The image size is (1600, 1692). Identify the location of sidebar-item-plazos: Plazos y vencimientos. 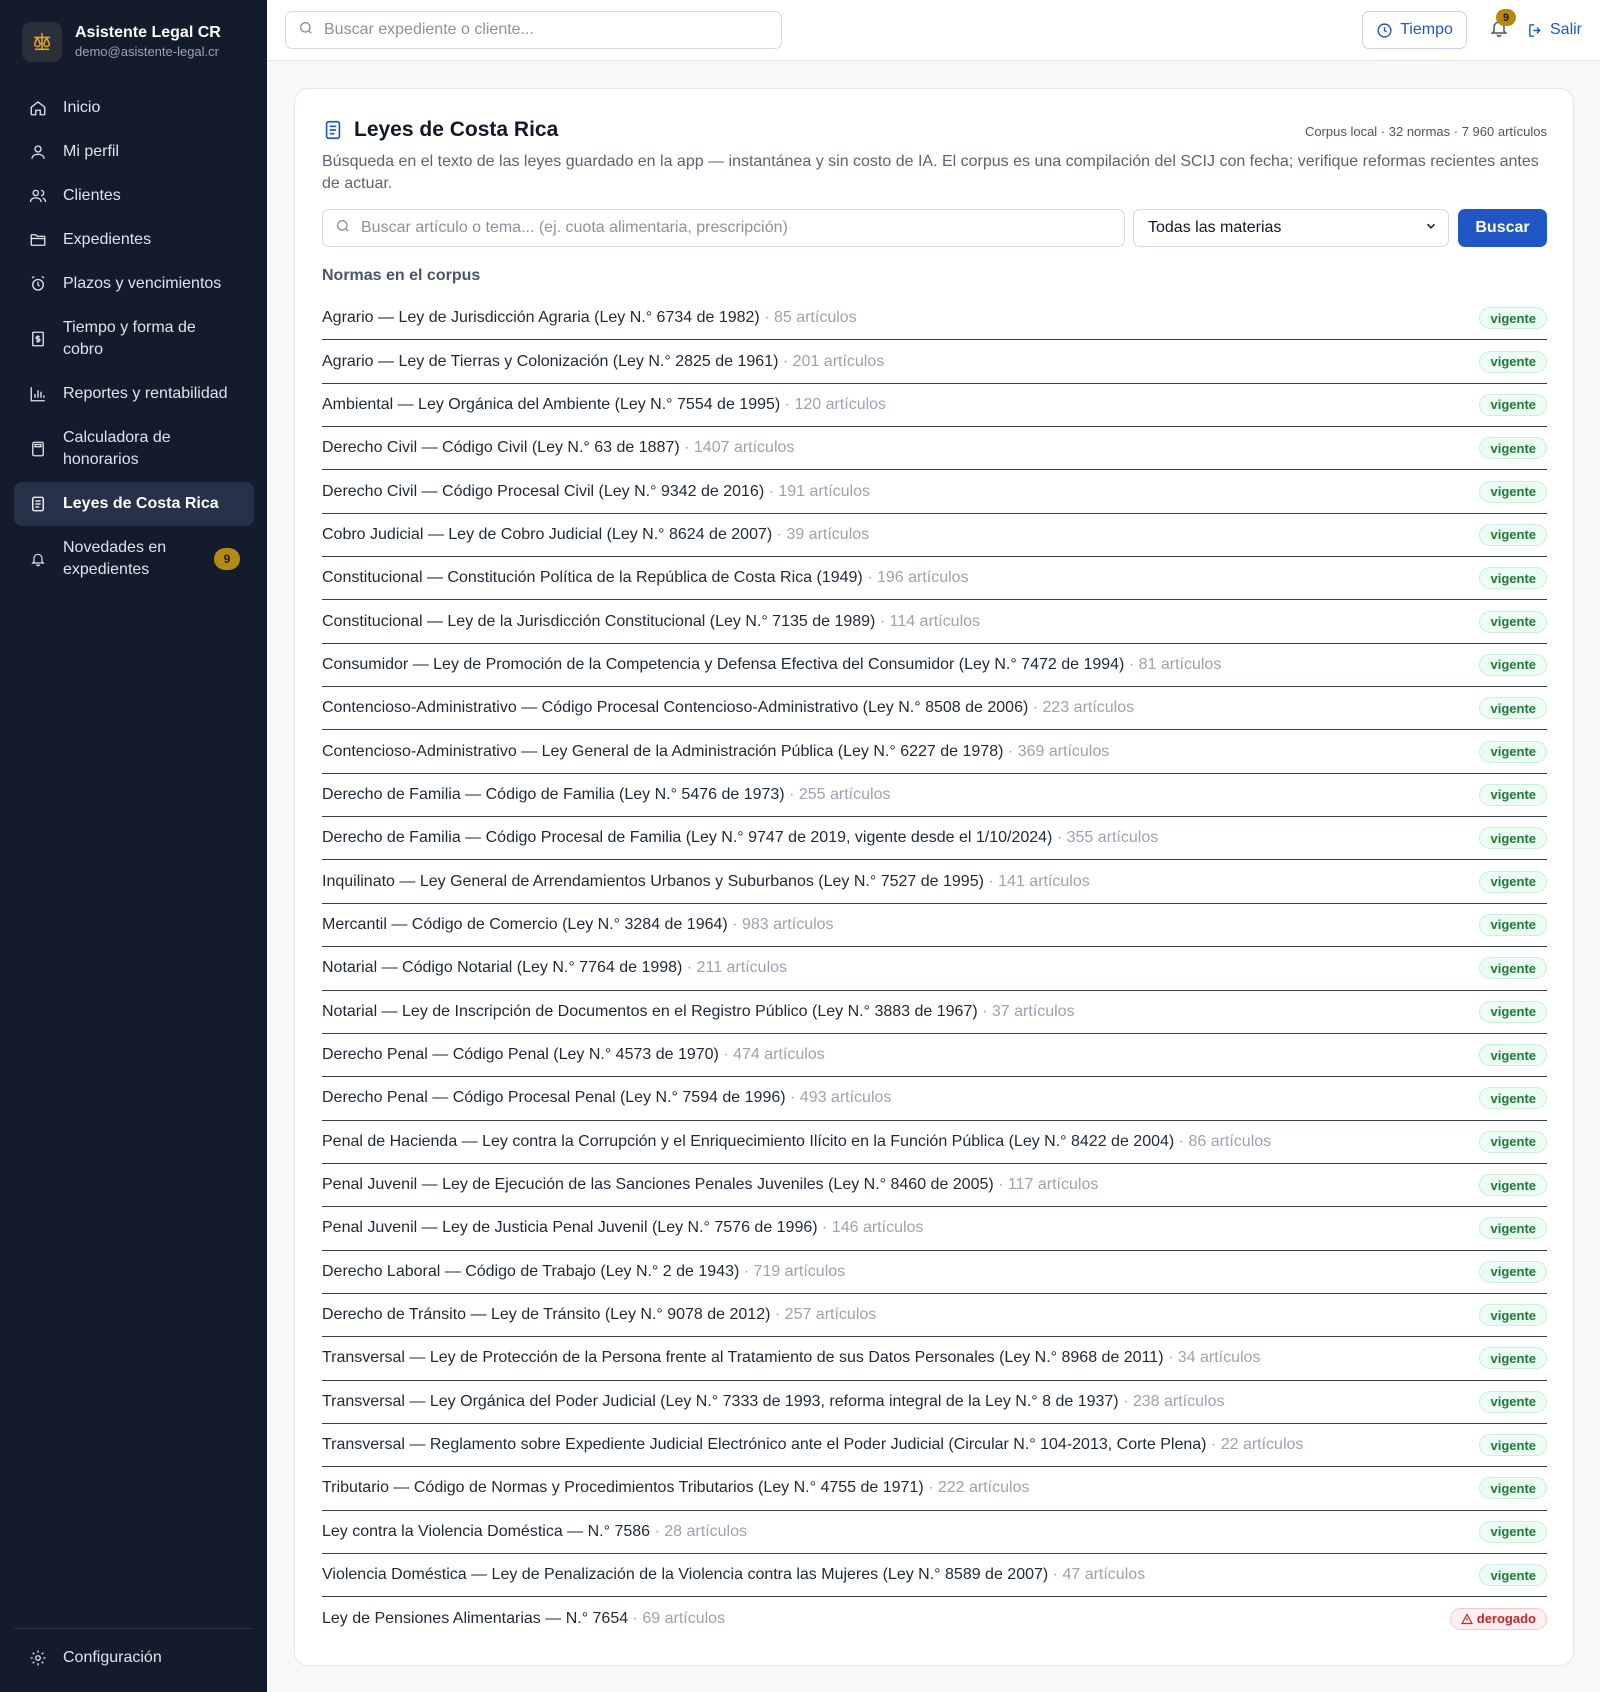
(134, 284).